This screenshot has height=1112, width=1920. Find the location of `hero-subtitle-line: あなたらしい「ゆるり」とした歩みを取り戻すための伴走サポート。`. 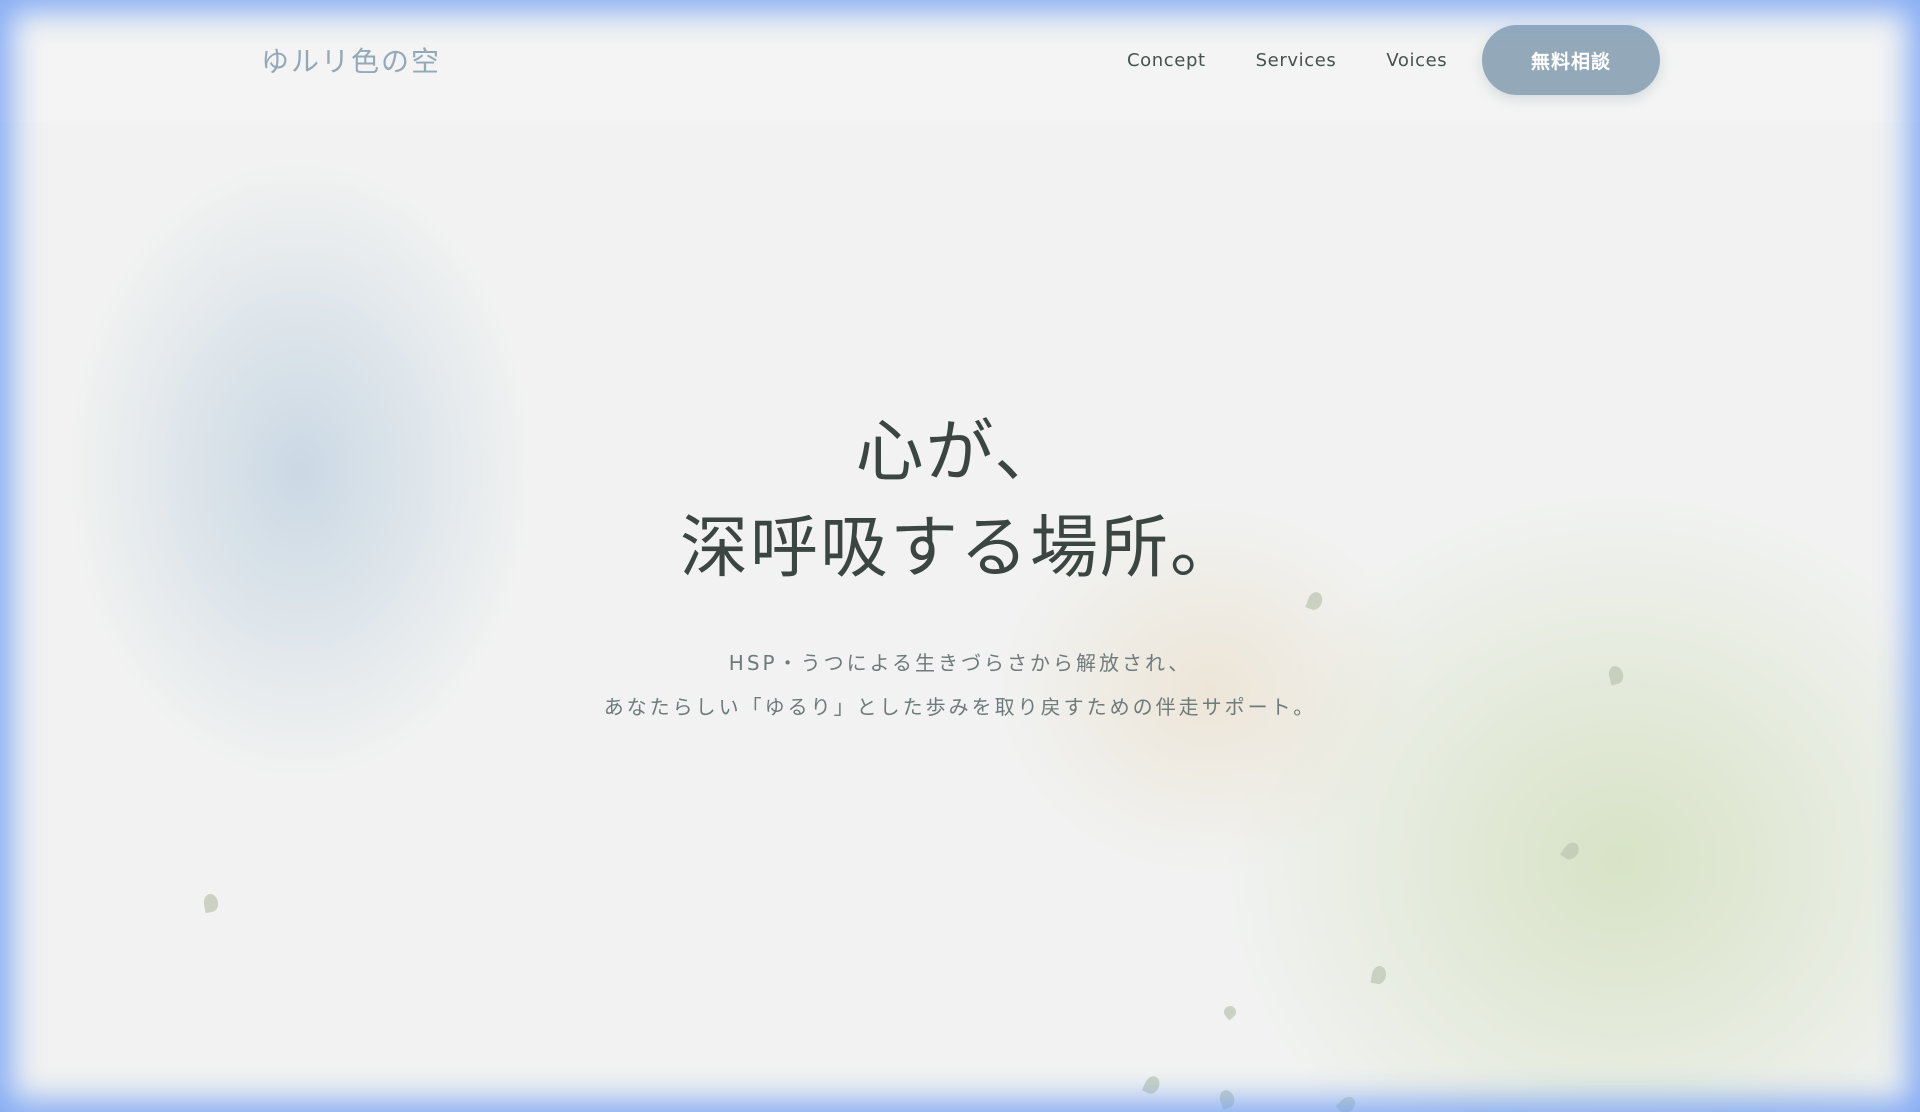

hero-subtitle-line: あなたらしい「ゆるり」とした歩みを取り戻すための伴走サポート。 is located at coordinates (960, 707).